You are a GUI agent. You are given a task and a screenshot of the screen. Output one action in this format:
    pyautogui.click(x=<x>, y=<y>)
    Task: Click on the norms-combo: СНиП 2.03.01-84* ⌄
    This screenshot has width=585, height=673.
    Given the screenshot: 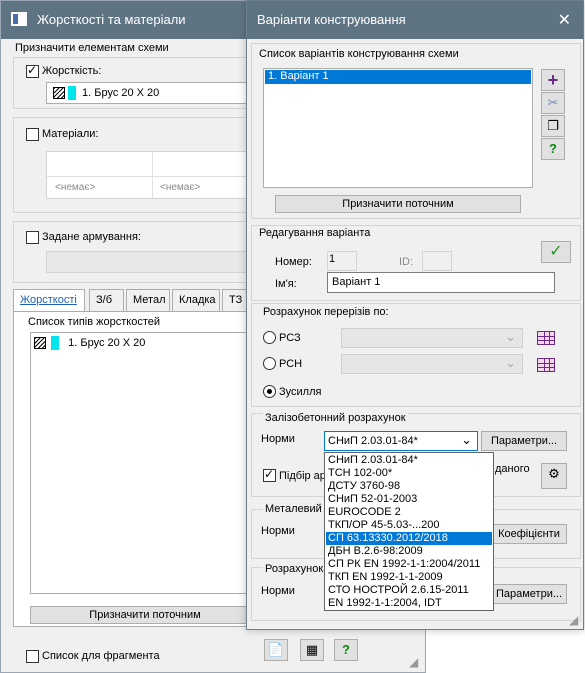 What is the action you would take?
    pyautogui.click(x=401, y=441)
    